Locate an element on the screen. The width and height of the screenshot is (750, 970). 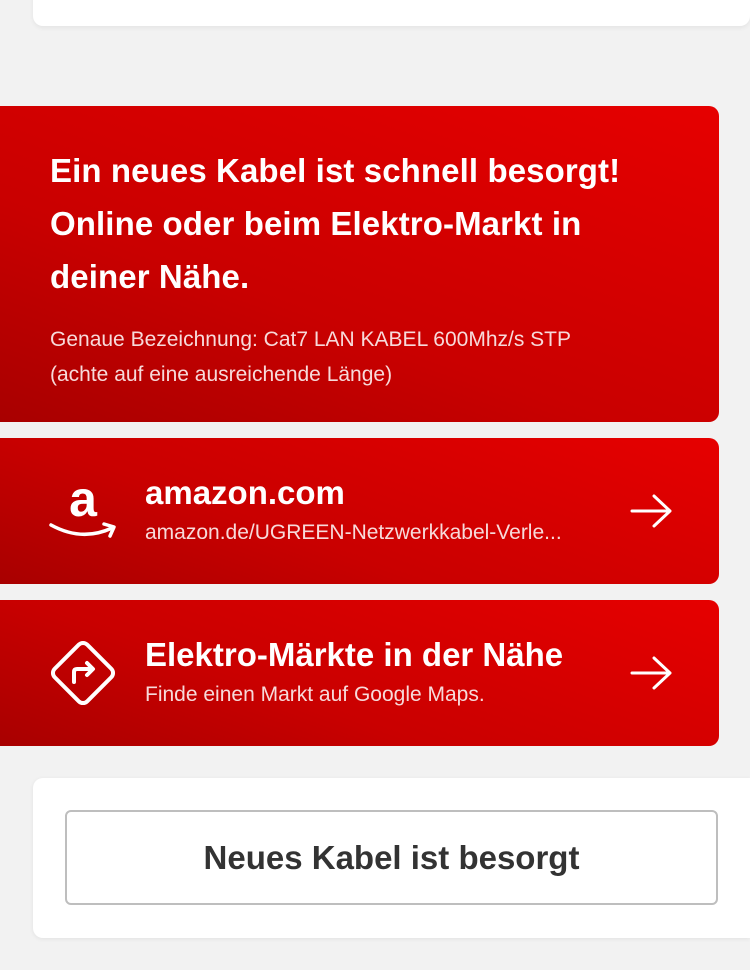
directions-icon is located at coordinates (83, 673).